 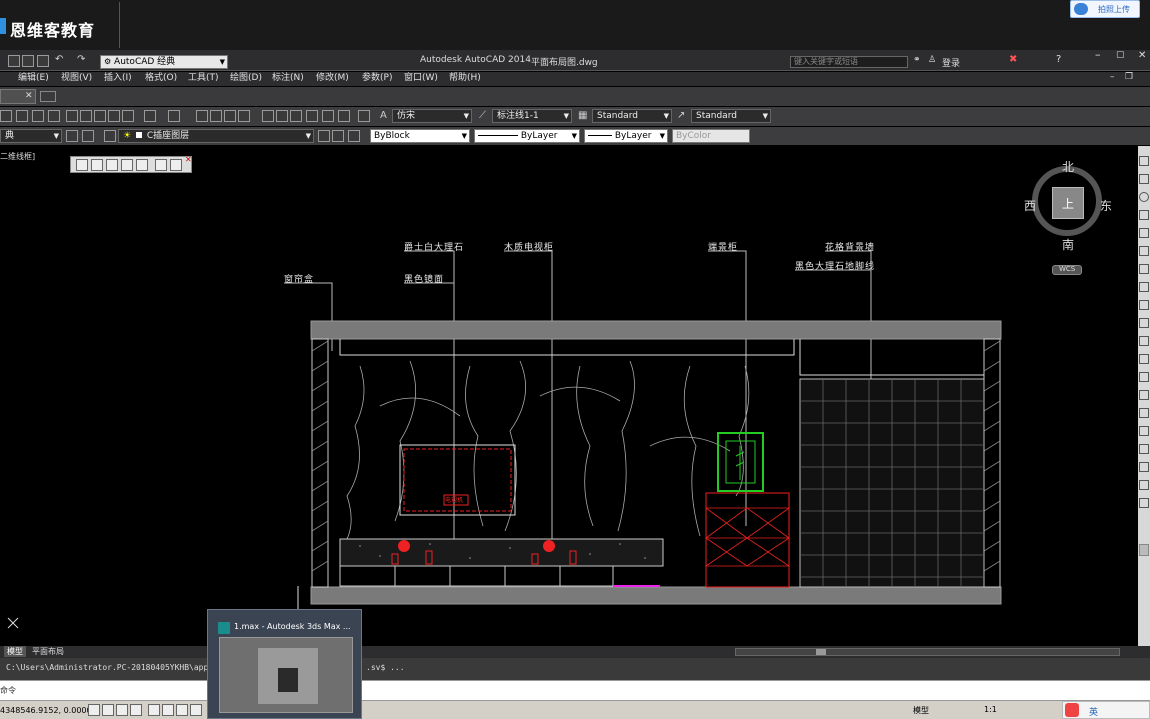 I want to click on drawing-tab: ✕, so click(x=18, y=96).